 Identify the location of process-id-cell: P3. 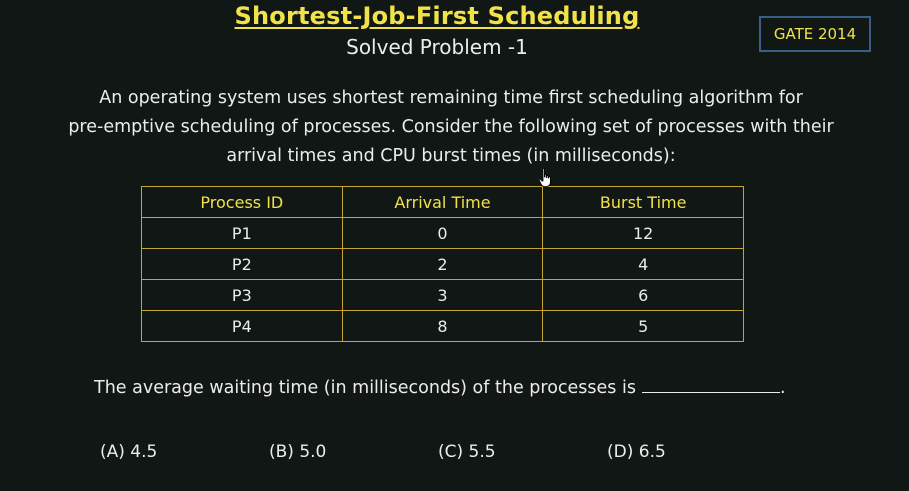
(242, 295).